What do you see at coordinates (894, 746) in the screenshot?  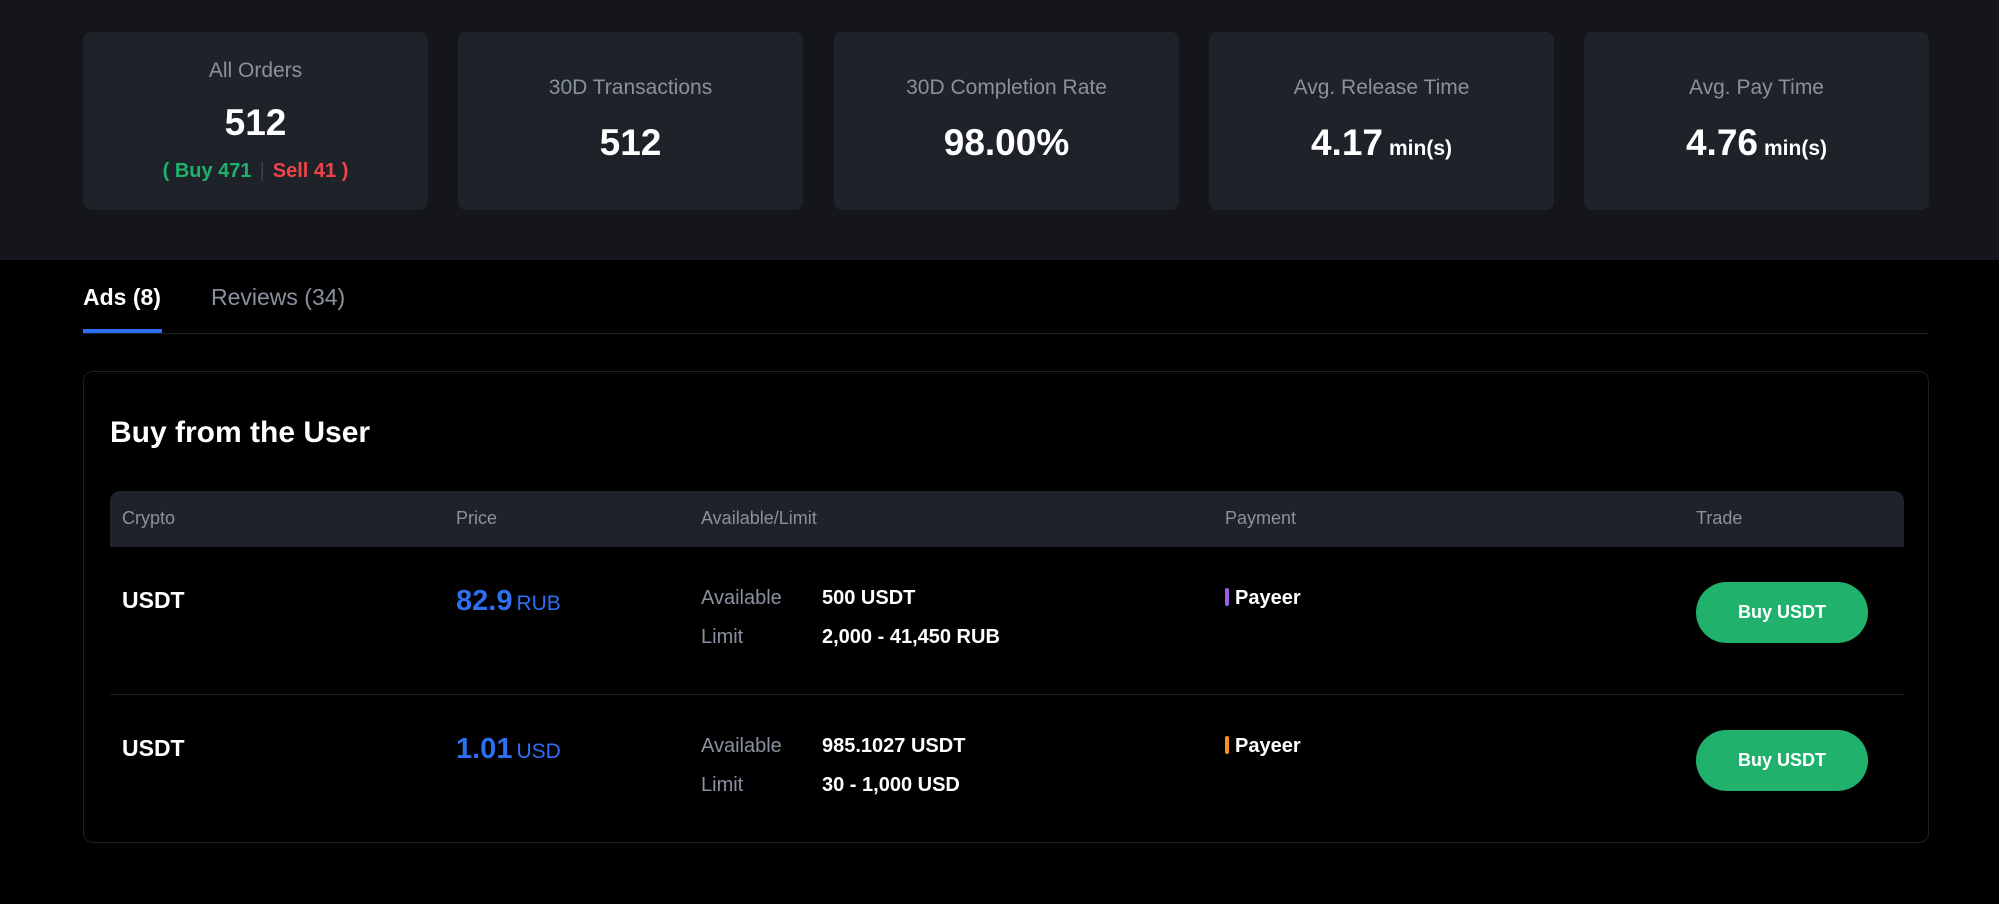 I see `available-value: 985.1027 USDT` at bounding box center [894, 746].